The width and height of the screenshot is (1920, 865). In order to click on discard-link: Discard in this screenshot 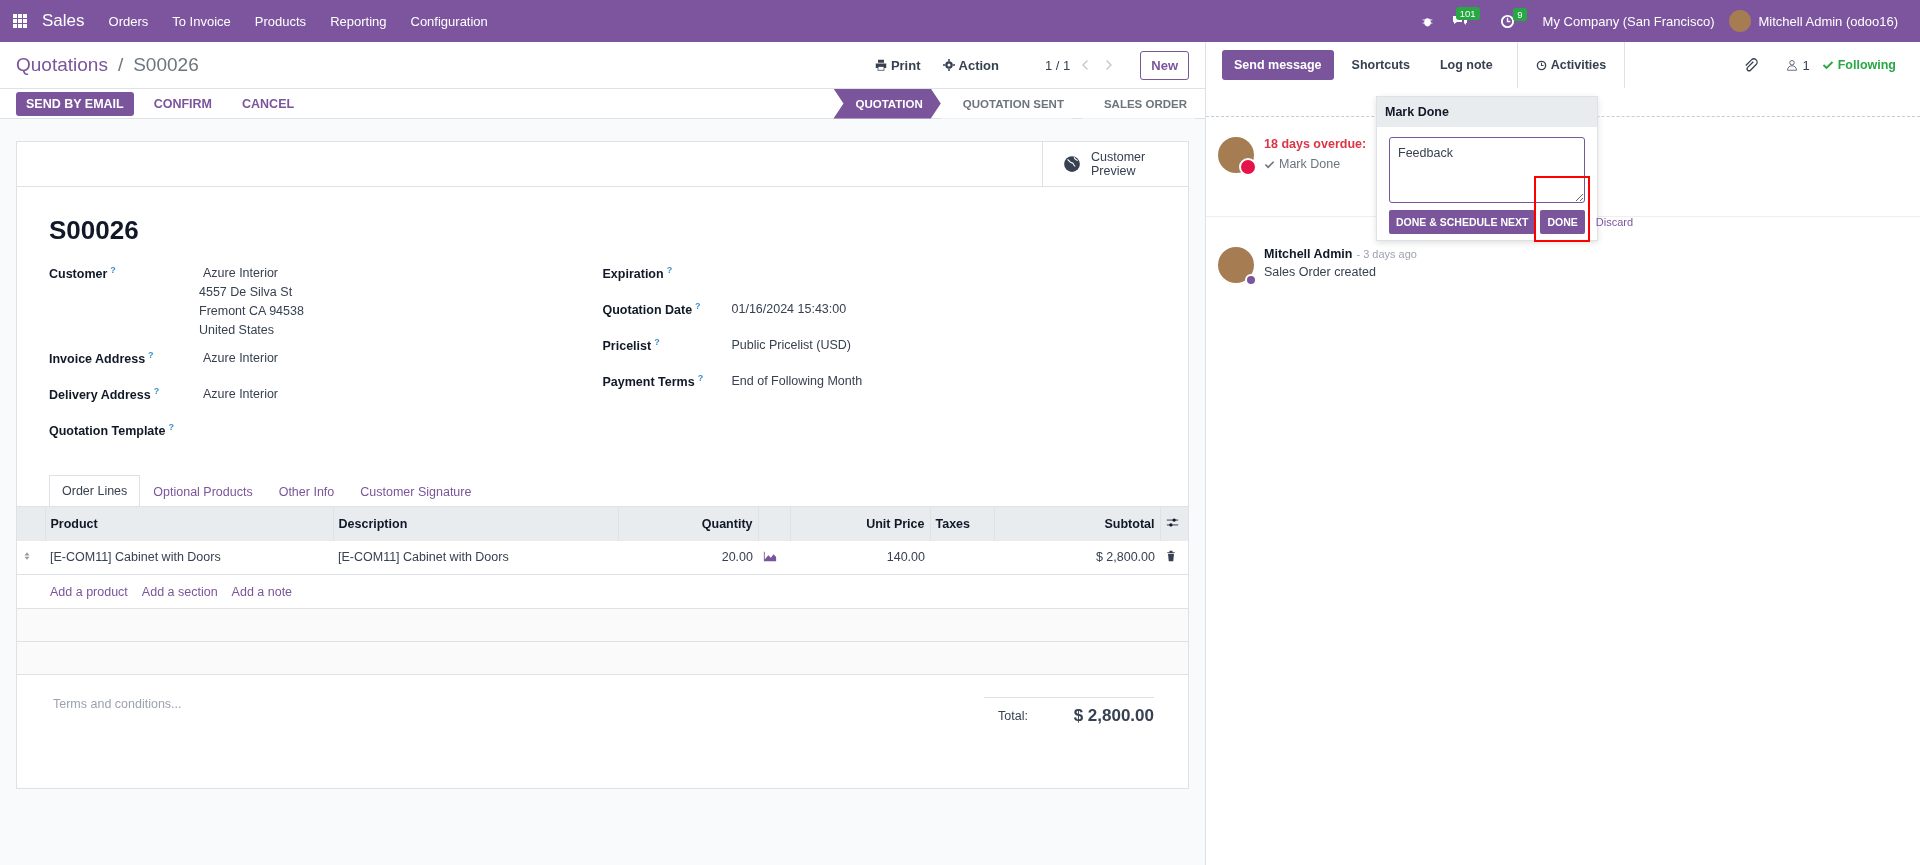, I will do `click(1614, 222)`.